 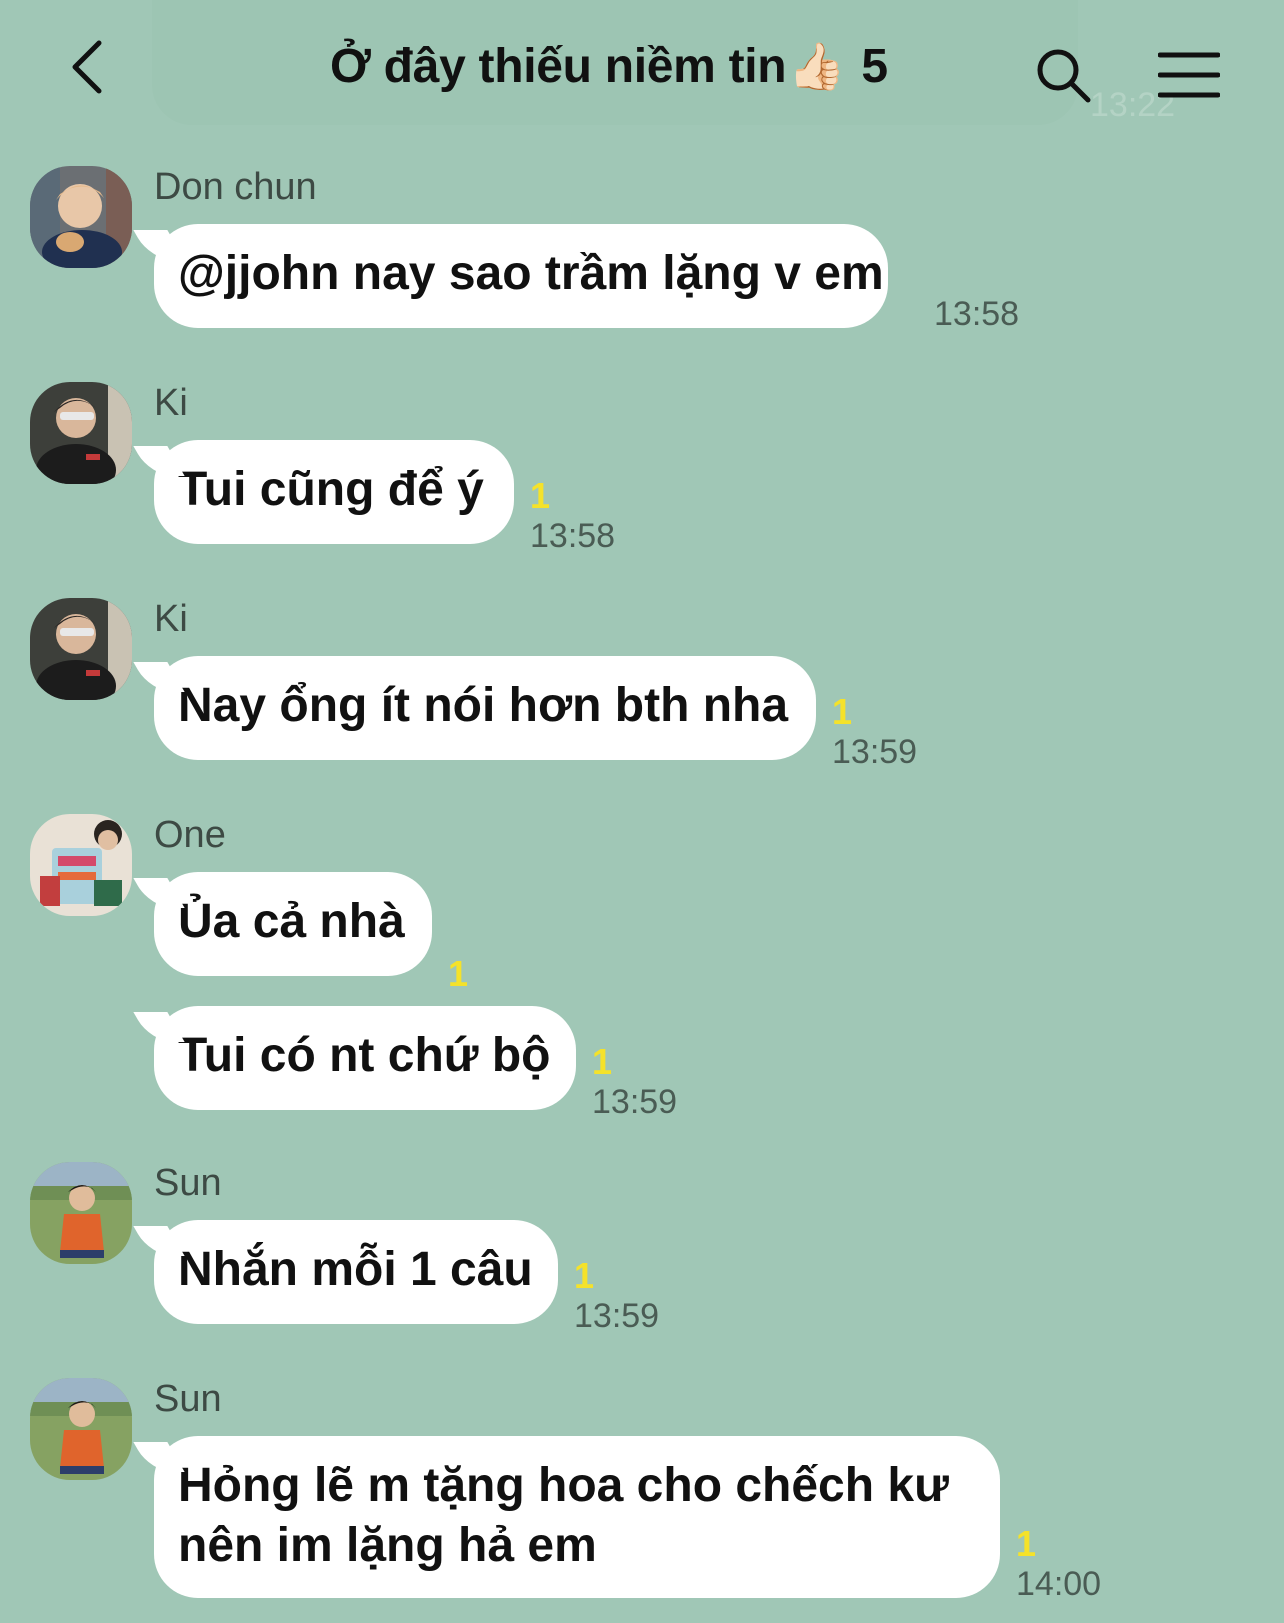 I want to click on message-bubble: Ủa cả nhà, so click(x=293, y=924).